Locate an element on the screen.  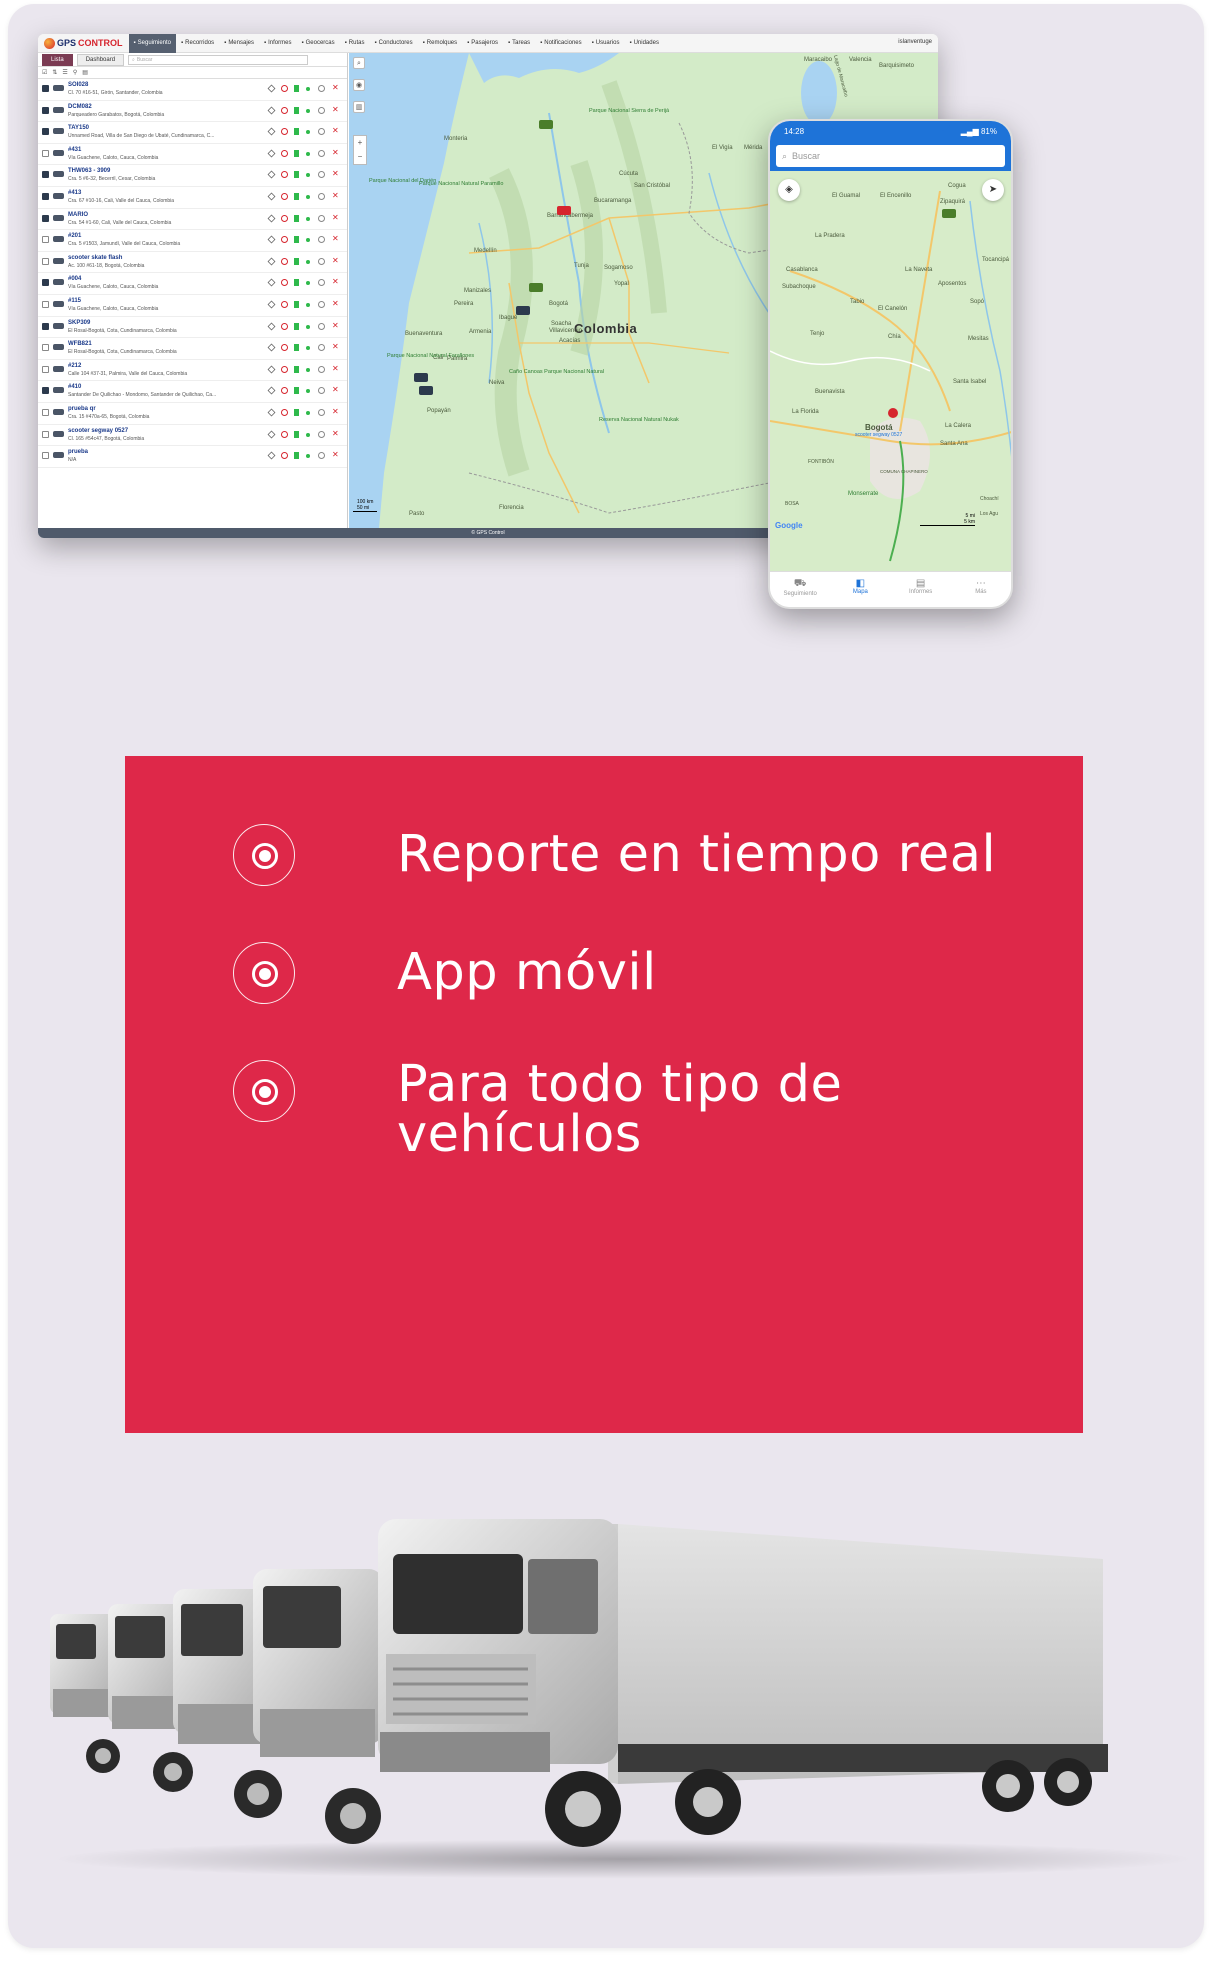
gps-control-logo: GPS CONTROL is located at coordinates (83, 43).